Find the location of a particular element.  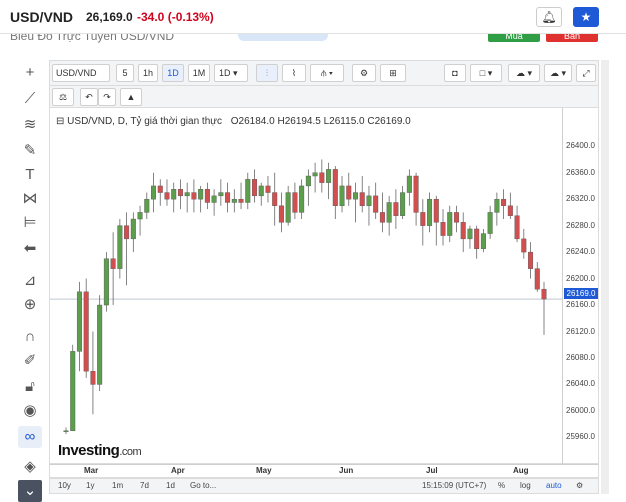

zoom-in-icon: ⊕ is located at coordinates (30, 305).